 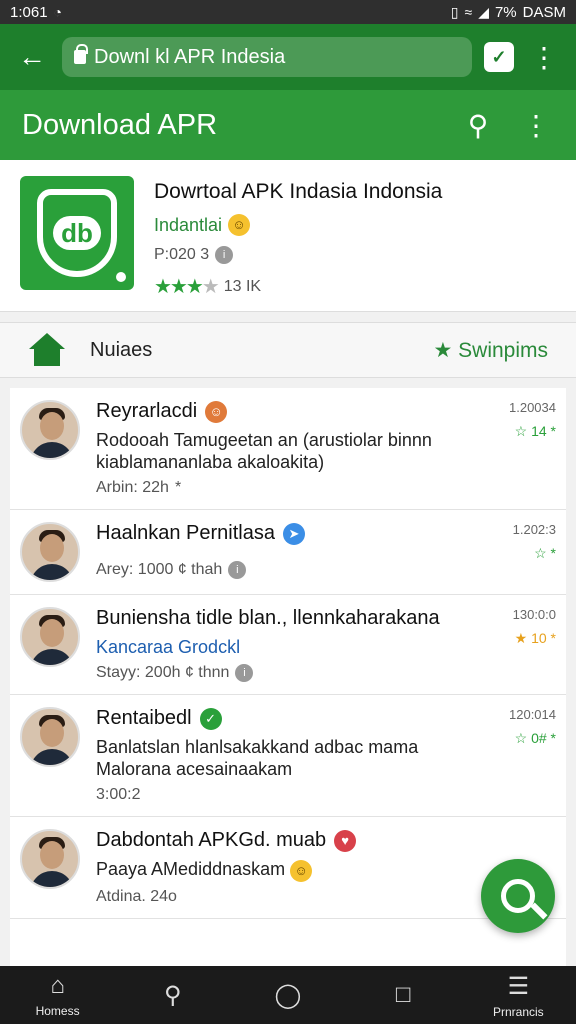 What do you see at coordinates (188, 225) in the screenshot?
I see `developer-name: Indantlai` at bounding box center [188, 225].